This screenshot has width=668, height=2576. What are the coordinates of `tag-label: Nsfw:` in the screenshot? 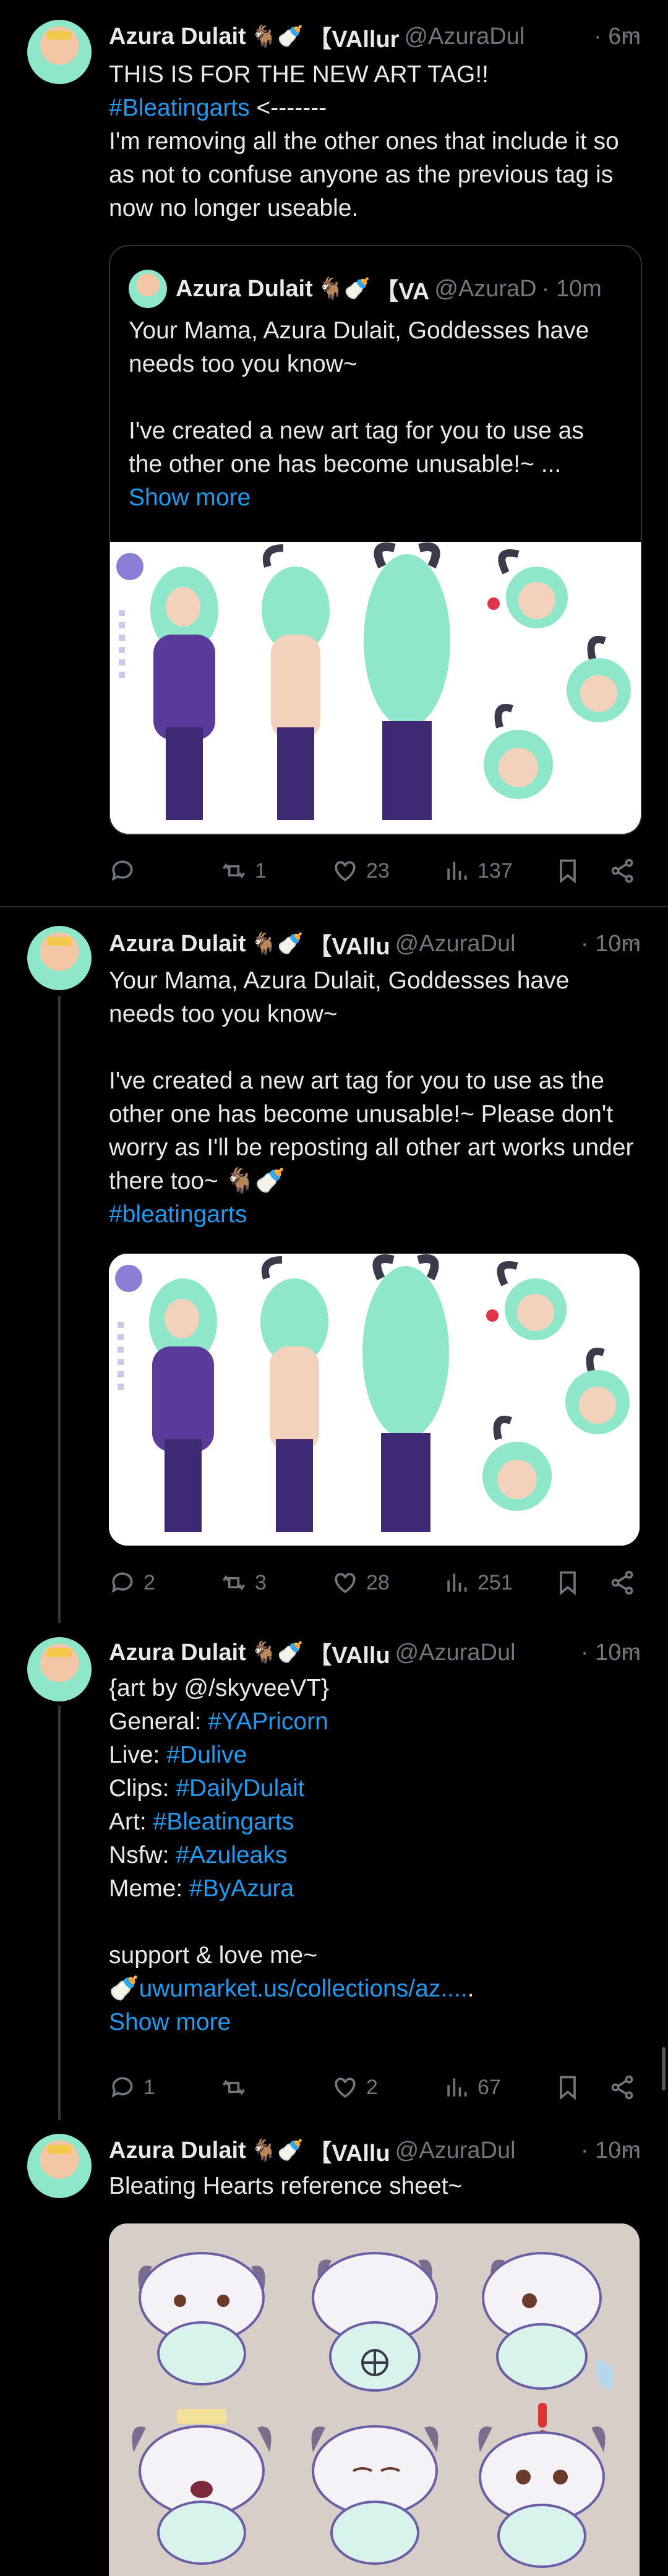 It's located at (142, 1855).